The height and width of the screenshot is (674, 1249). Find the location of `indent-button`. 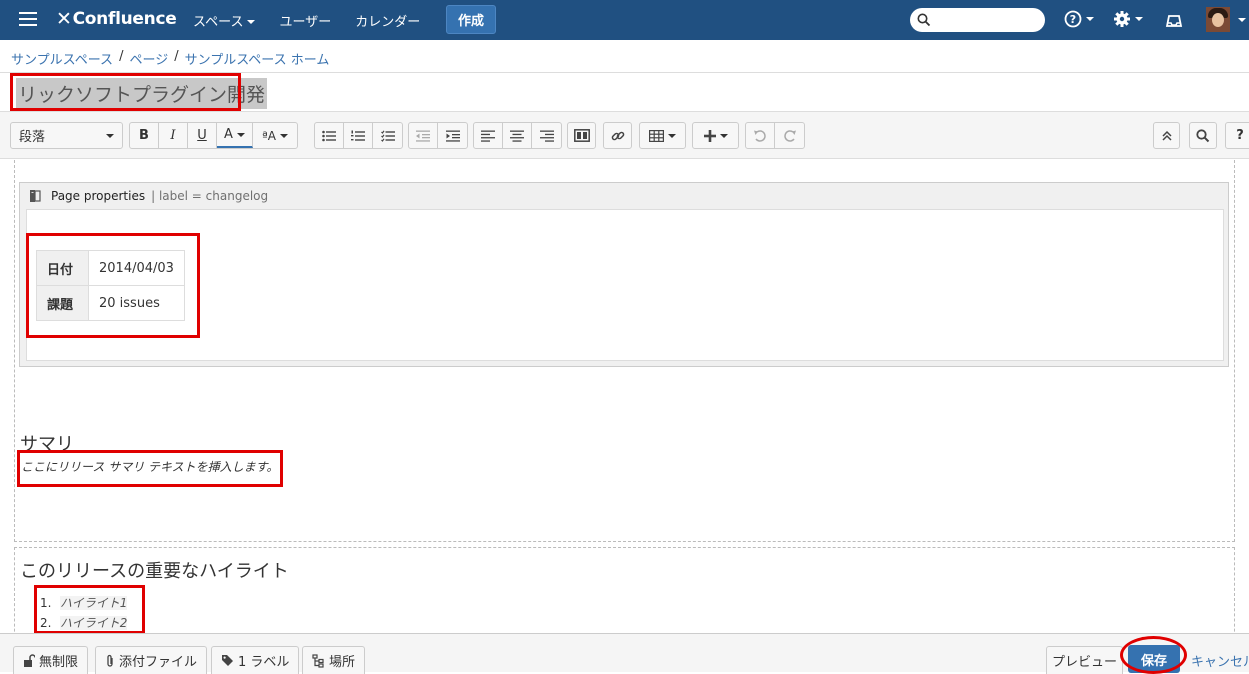

indent-button is located at coordinates (452, 135).